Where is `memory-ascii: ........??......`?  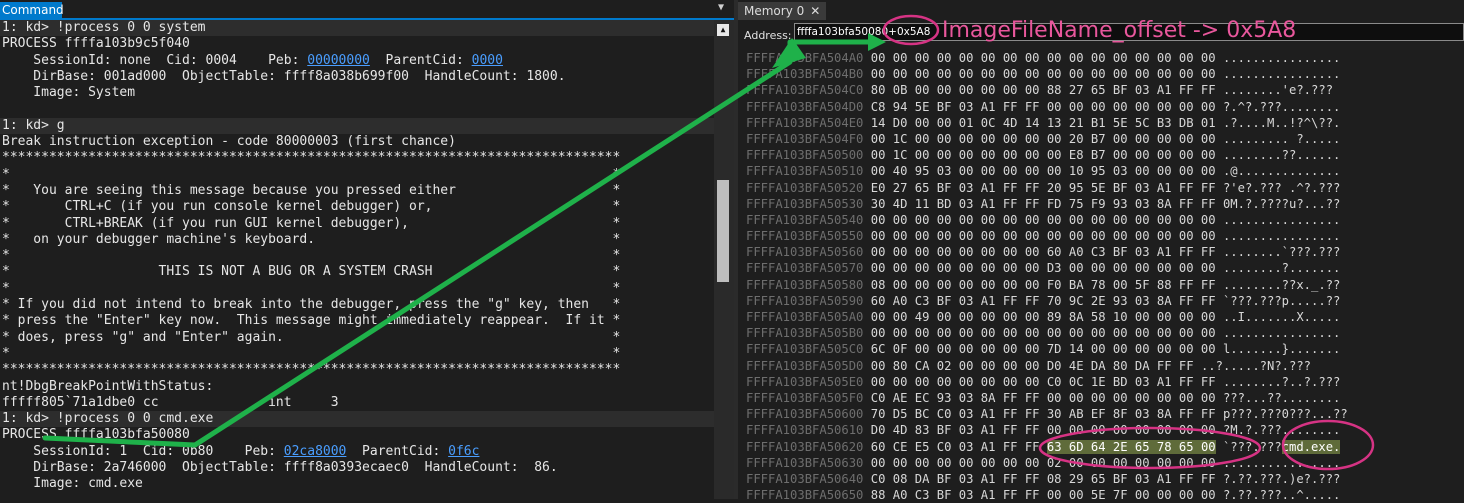 memory-ascii: ........??...... is located at coordinates (1281, 155).